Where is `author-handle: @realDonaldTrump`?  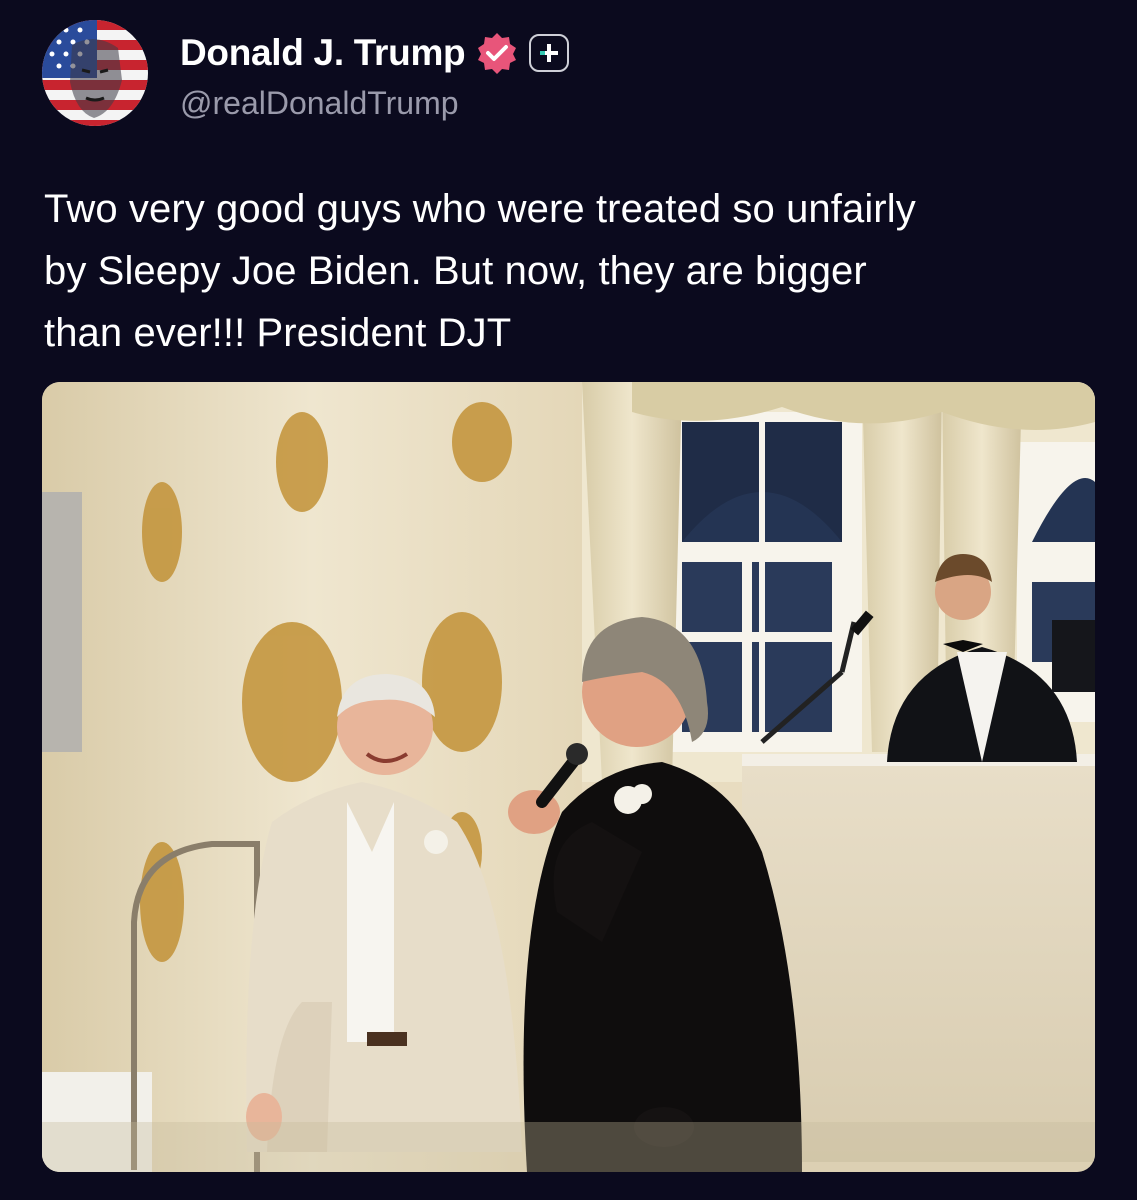 author-handle: @realDonaldTrump is located at coordinates (319, 103).